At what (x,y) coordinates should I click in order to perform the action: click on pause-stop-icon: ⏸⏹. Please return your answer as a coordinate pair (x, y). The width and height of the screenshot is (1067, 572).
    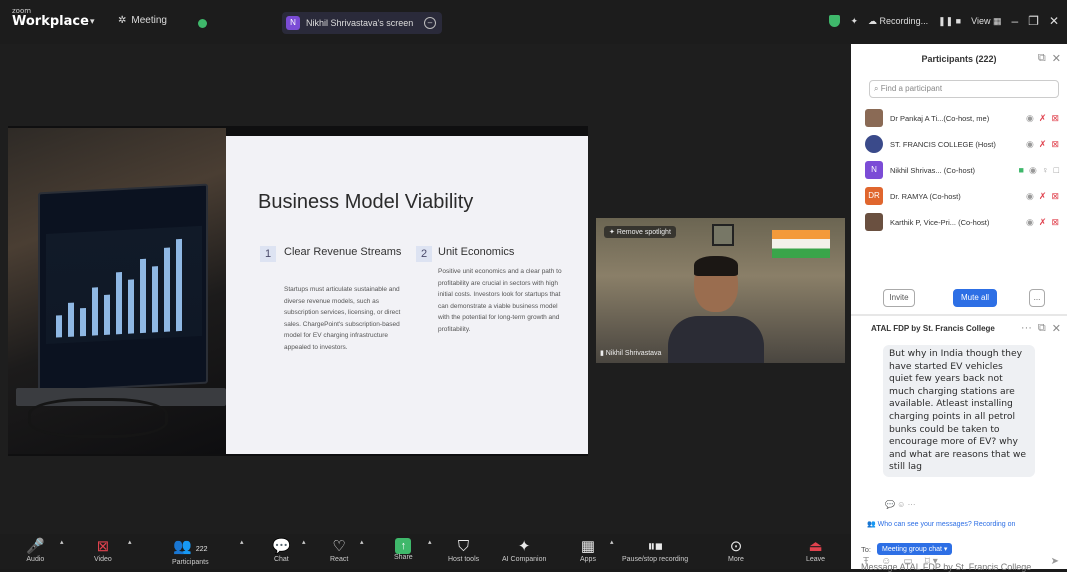
    Looking at the image, I should click on (655, 546).